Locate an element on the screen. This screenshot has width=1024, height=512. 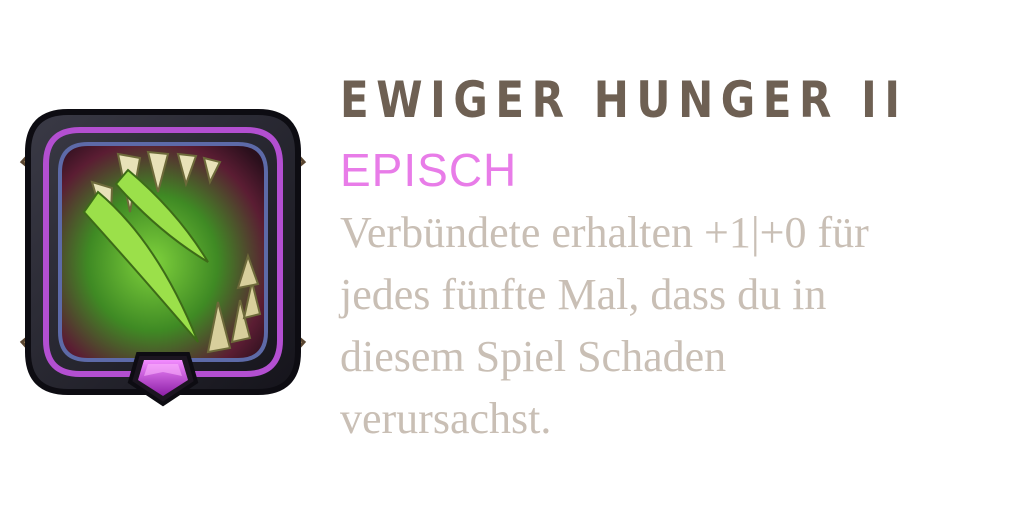
rarity-label: EPISCH is located at coordinates (429, 170).